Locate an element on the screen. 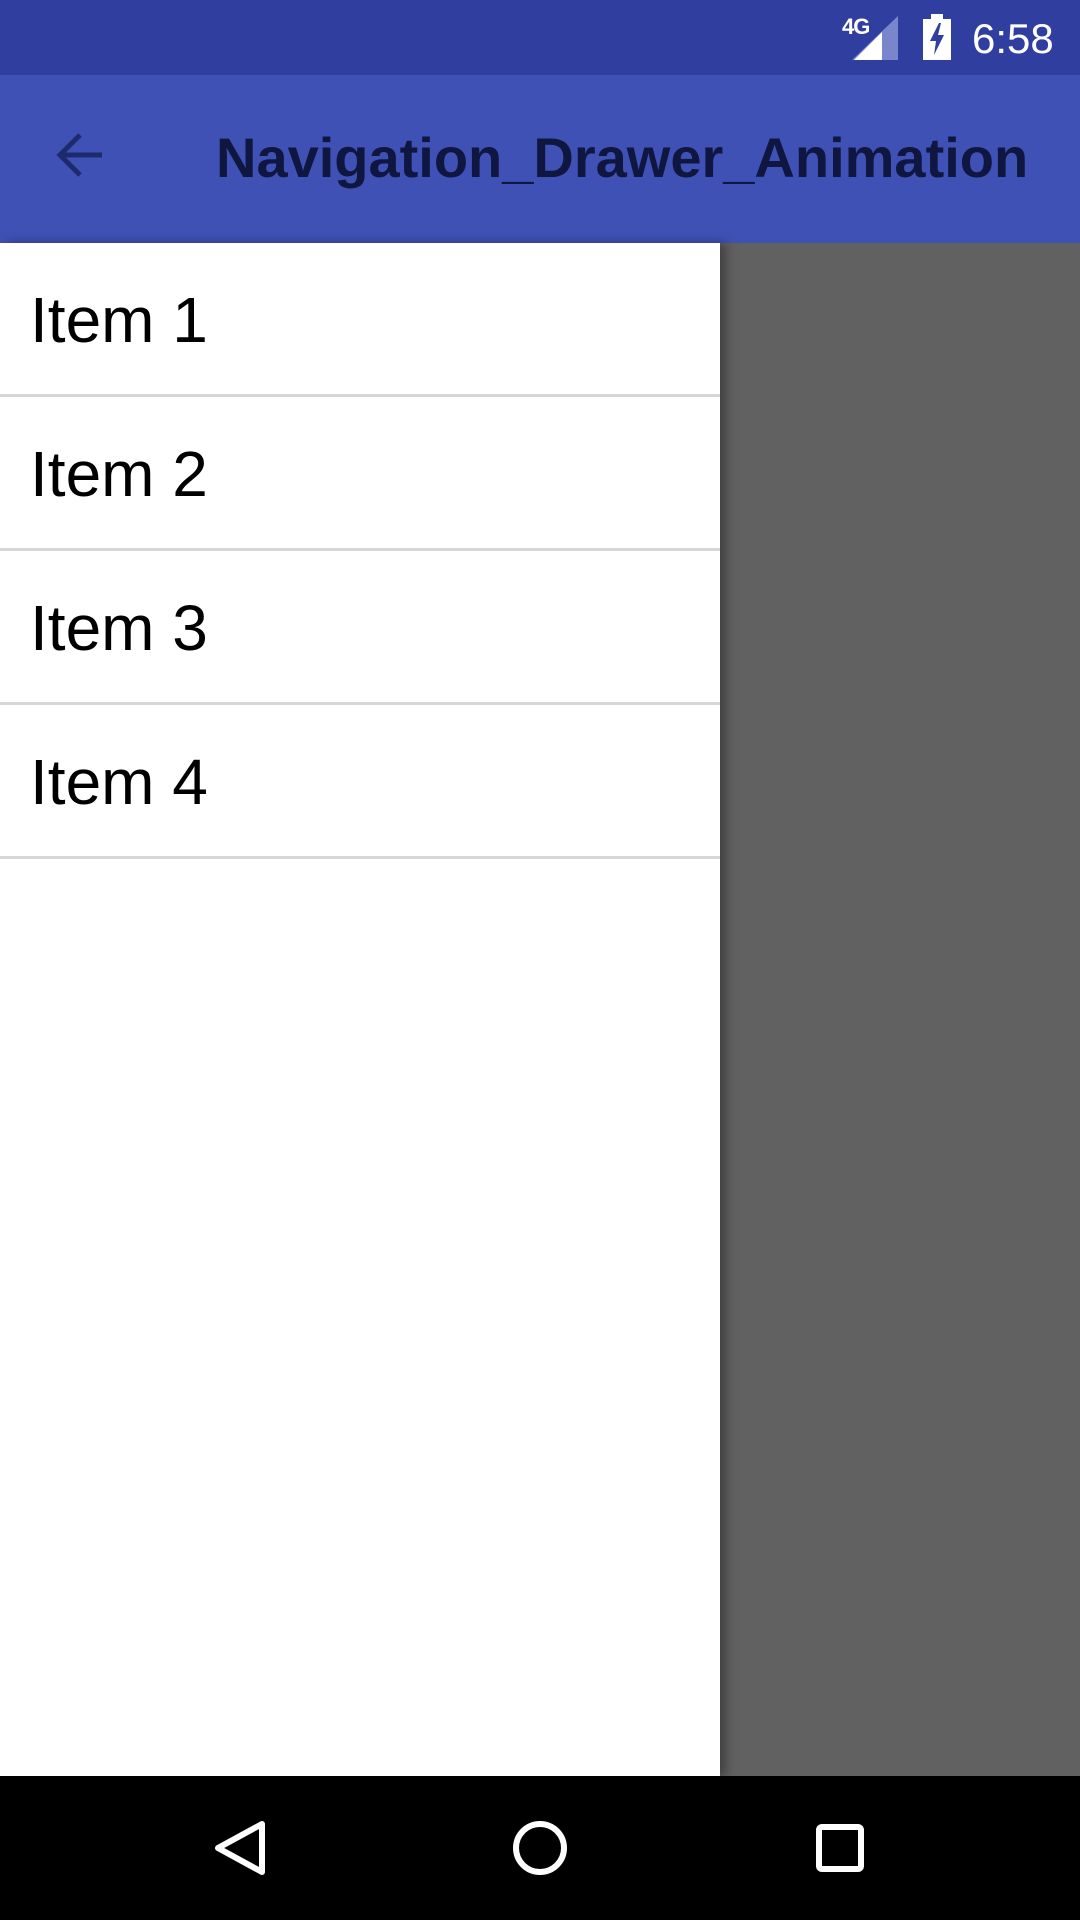 This screenshot has height=1920, width=1080. drawer-item-label: Item 4 is located at coordinates (119, 782).